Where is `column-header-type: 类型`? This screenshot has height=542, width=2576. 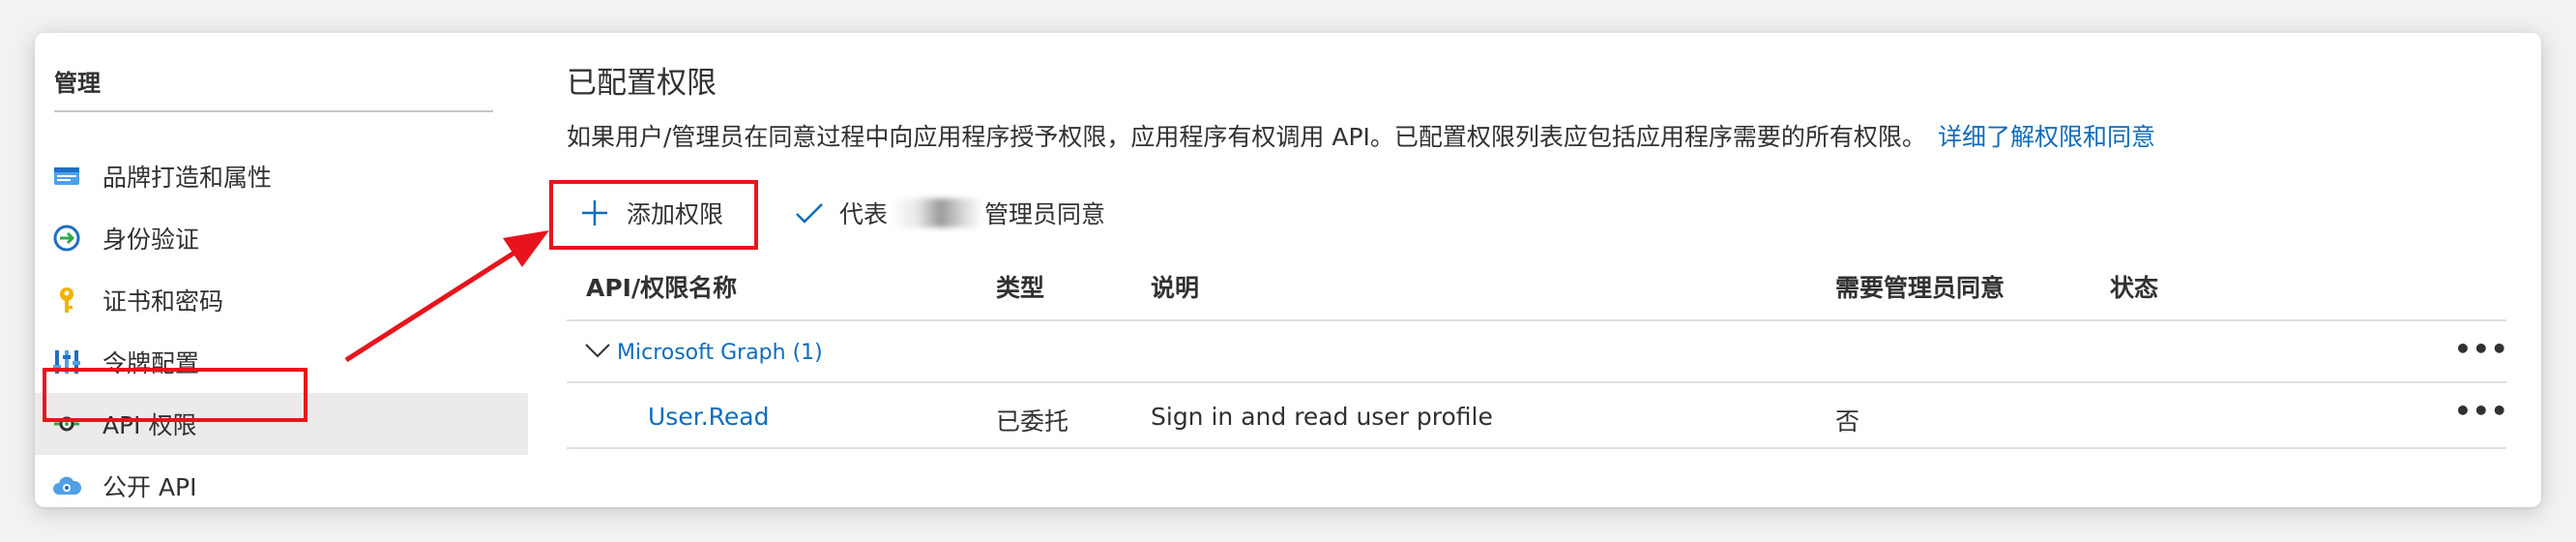 column-header-type: 类型 is located at coordinates (1020, 288).